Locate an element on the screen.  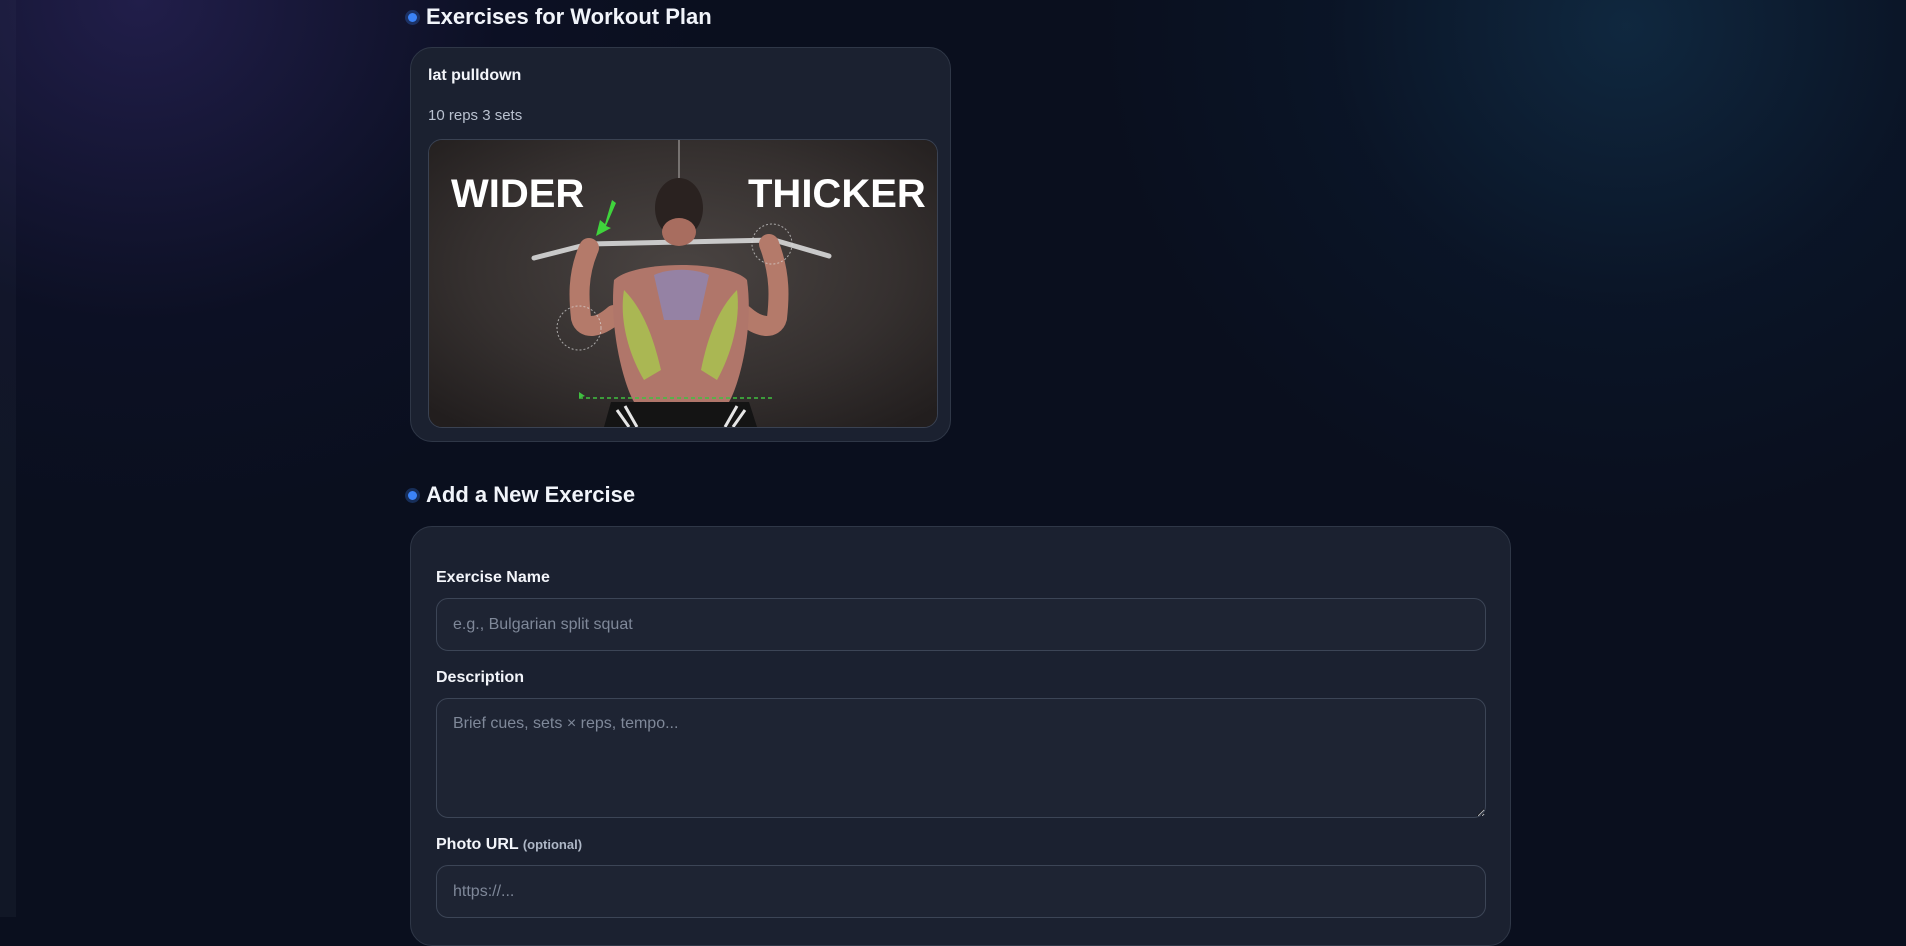
exercise-photo: WIDER THICKER is located at coordinates (683, 283).